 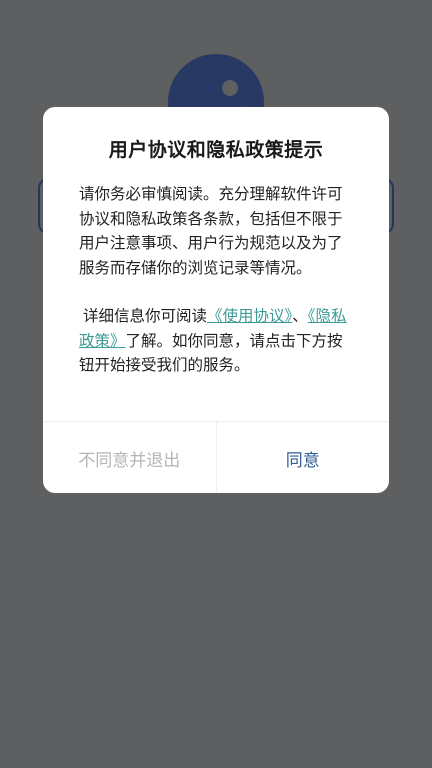 I want to click on logo-eye, so click(x=230, y=88).